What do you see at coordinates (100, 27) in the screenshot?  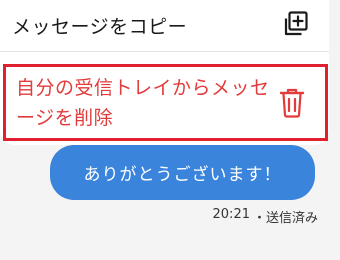 I see `copy-message-label: メッセージをコピー` at bounding box center [100, 27].